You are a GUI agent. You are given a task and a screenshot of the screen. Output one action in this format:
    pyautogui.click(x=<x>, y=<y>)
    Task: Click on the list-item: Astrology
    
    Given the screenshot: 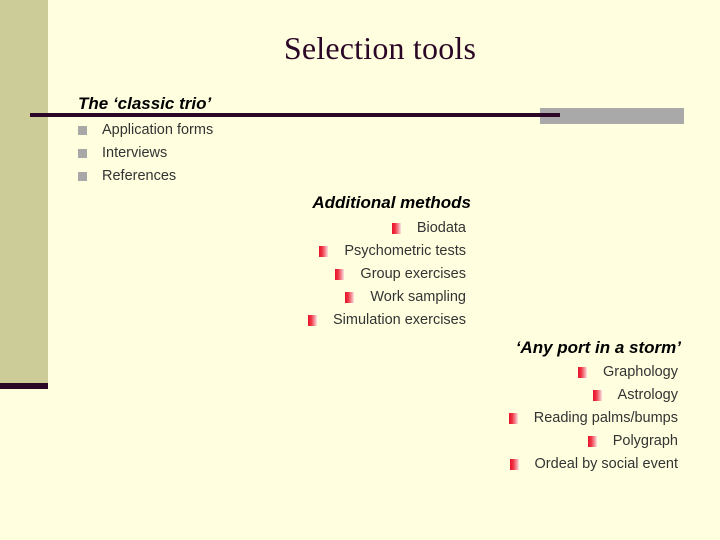 What is the action you would take?
    pyautogui.click(x=339, y=395)
    